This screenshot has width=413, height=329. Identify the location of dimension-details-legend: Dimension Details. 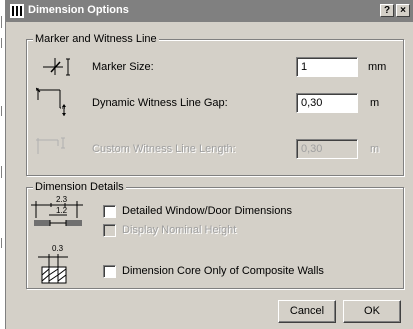
(79, 187).